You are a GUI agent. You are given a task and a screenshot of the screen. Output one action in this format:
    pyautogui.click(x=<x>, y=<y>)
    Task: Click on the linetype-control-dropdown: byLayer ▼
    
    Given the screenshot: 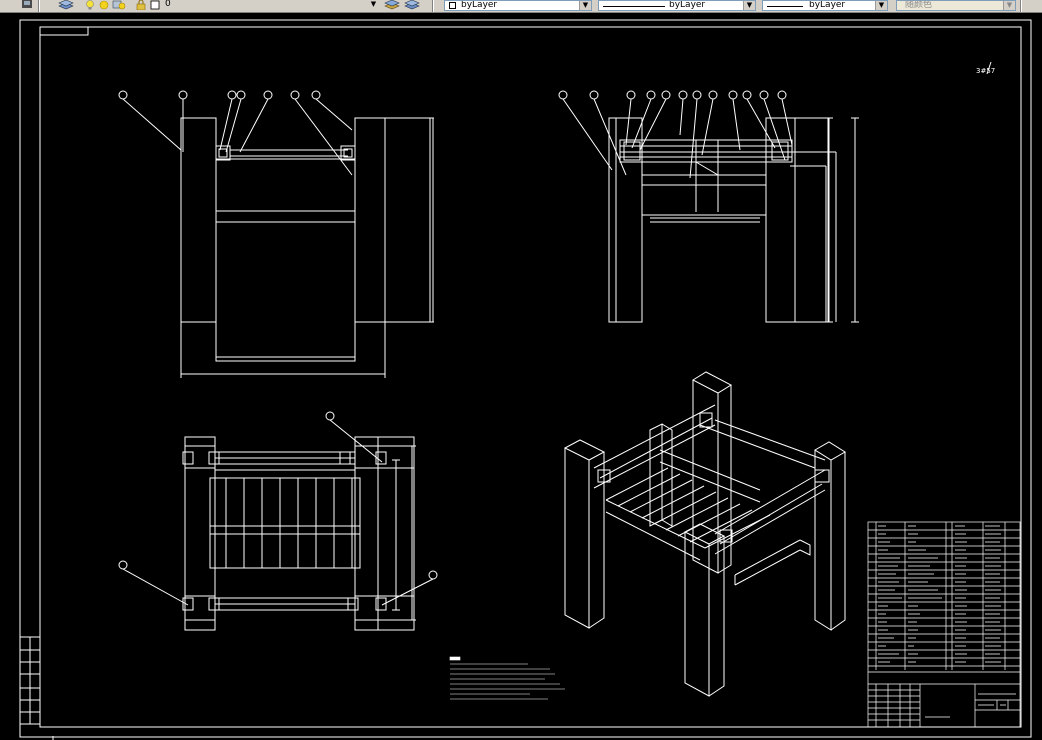 What is the action you would take?
    pyautogui.click(x=677, y=5)
    